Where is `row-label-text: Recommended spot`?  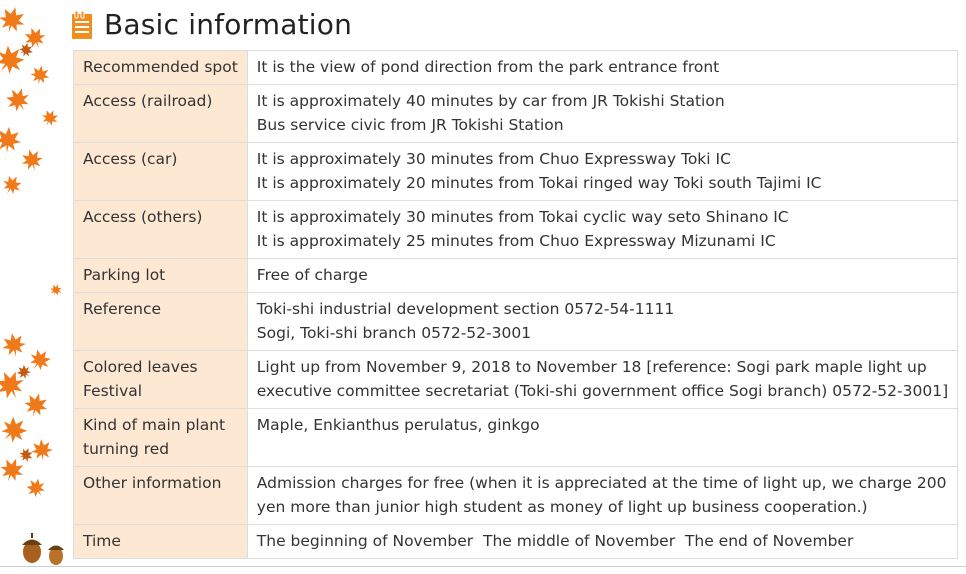 row-label-text: Recommended spot is located at coordinates (160, 67).